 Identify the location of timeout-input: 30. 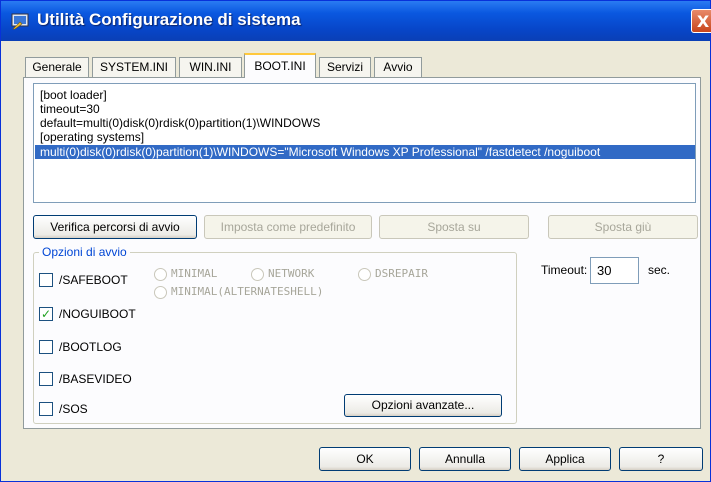
(614, 270).